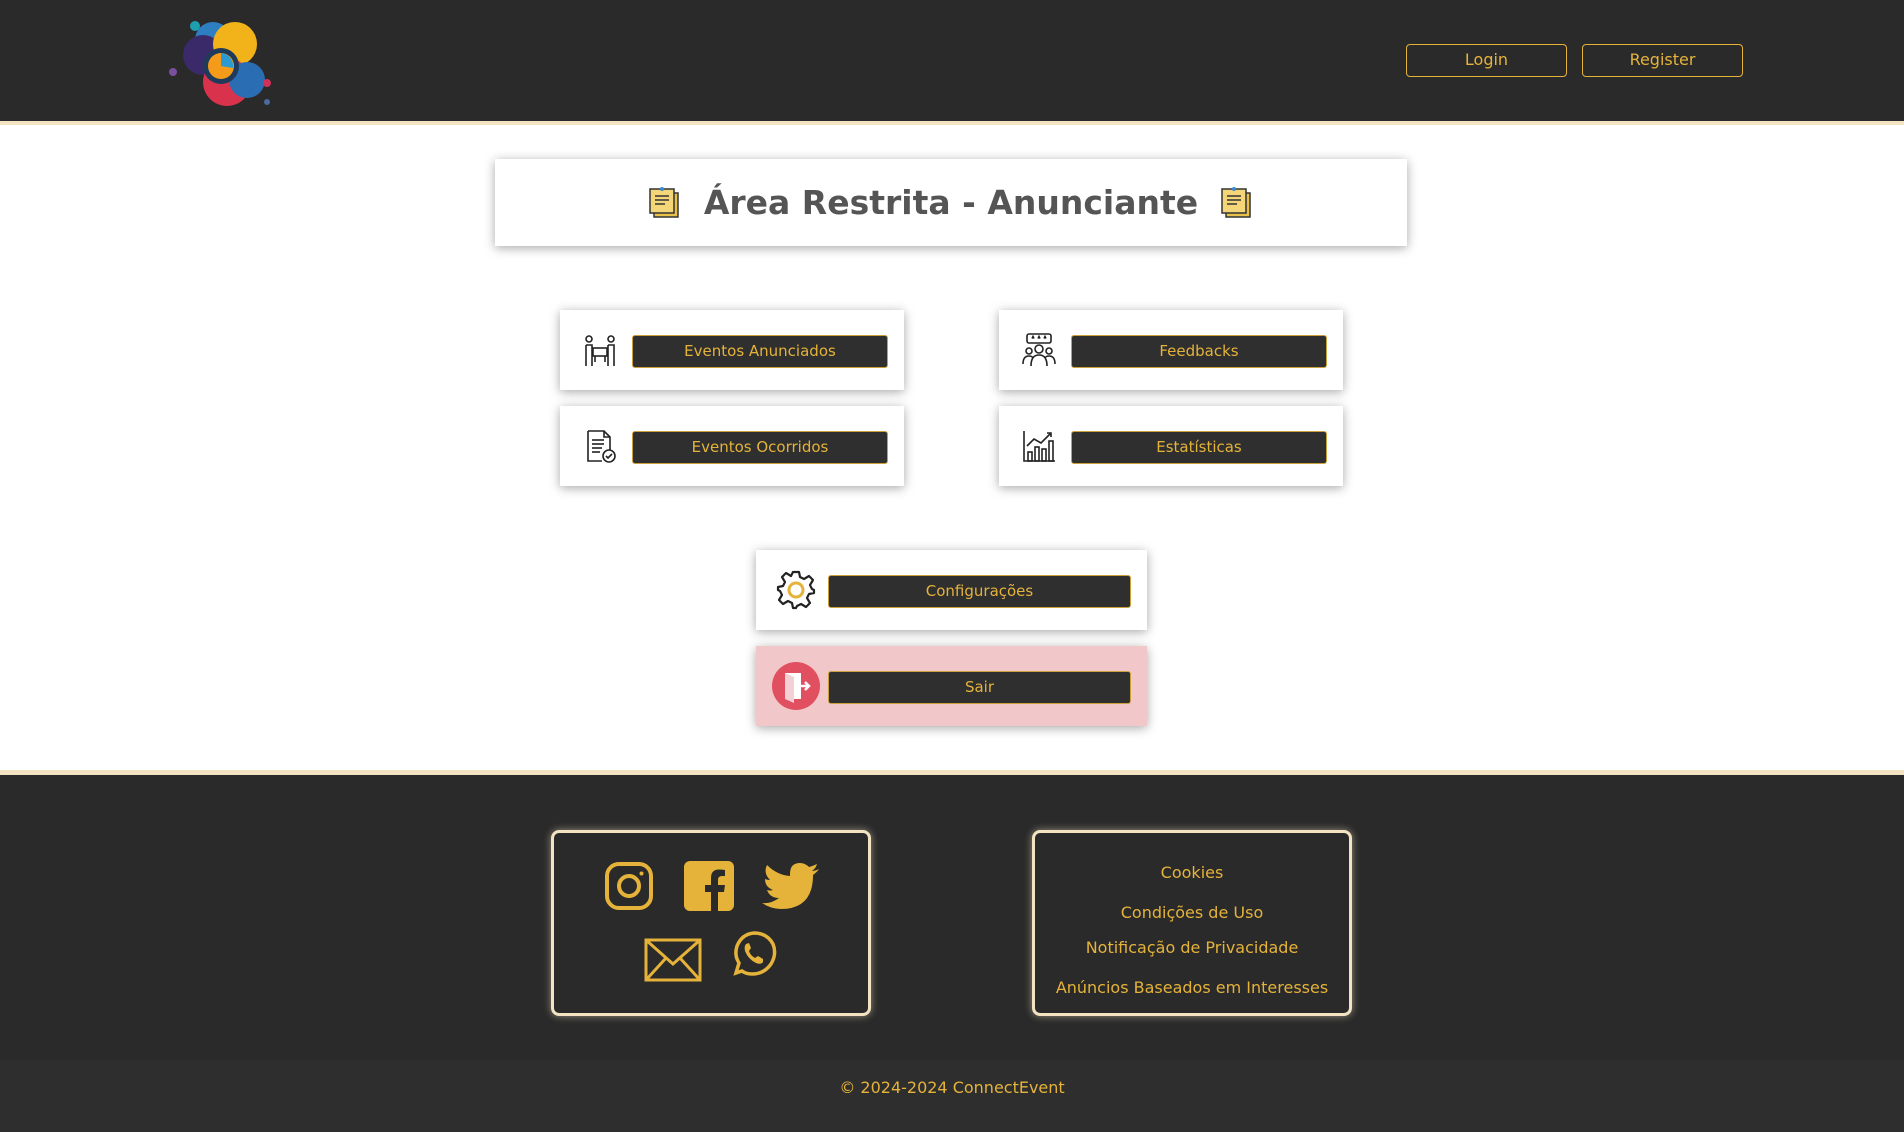 Image resolution: width=1904 pixels, height=1132 pixels. What do you see at coordinates (1199, 351) in the screenshot?
I see `feedbacks-button: Feedbacks` at bounding box center [1199, 351].